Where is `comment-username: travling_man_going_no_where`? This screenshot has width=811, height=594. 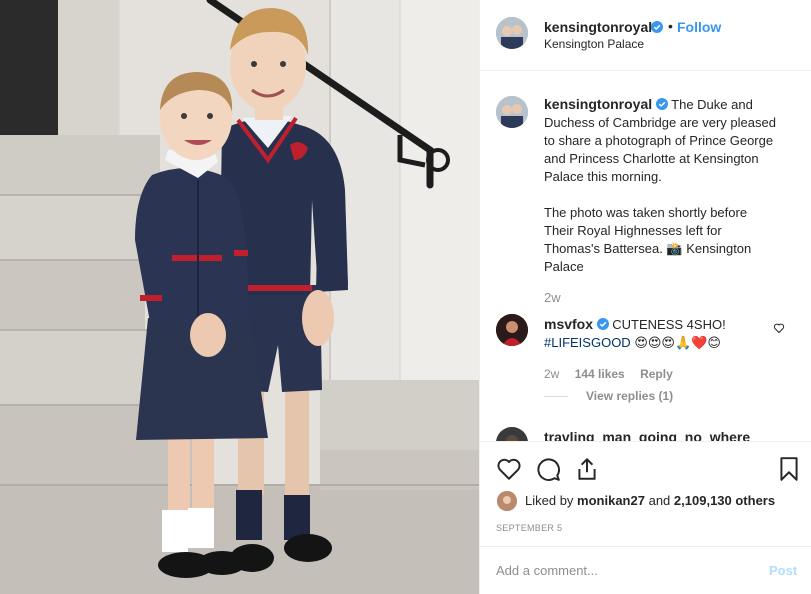
comment-username: travling_man_going_no_where is located at coordinates (647, 435).